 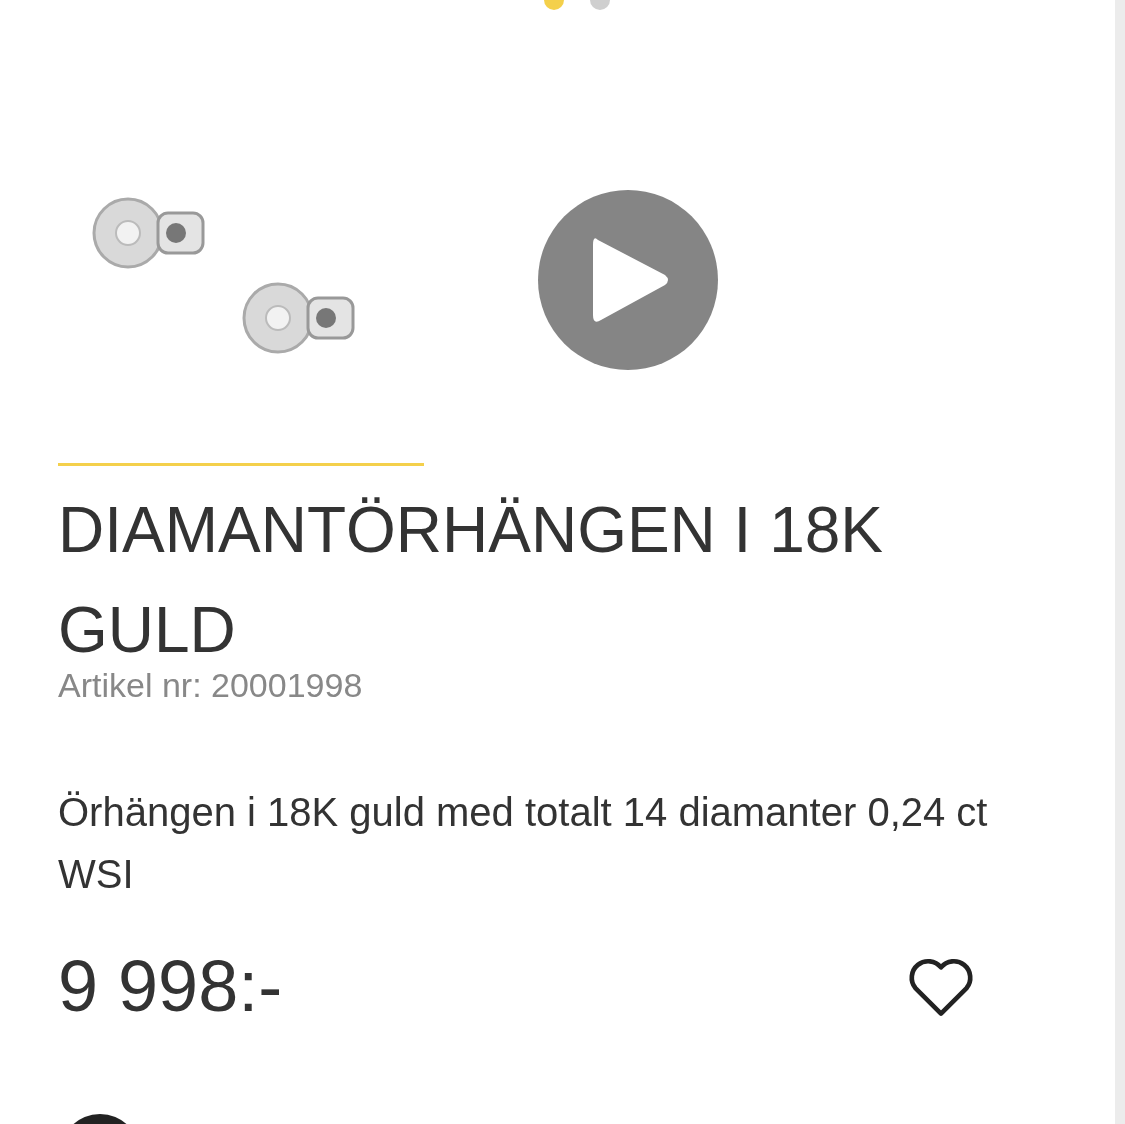 I want to click on product-title: DIAMANTÖRHÄNGEN I 18K GULD, so click(x=471, y=580).